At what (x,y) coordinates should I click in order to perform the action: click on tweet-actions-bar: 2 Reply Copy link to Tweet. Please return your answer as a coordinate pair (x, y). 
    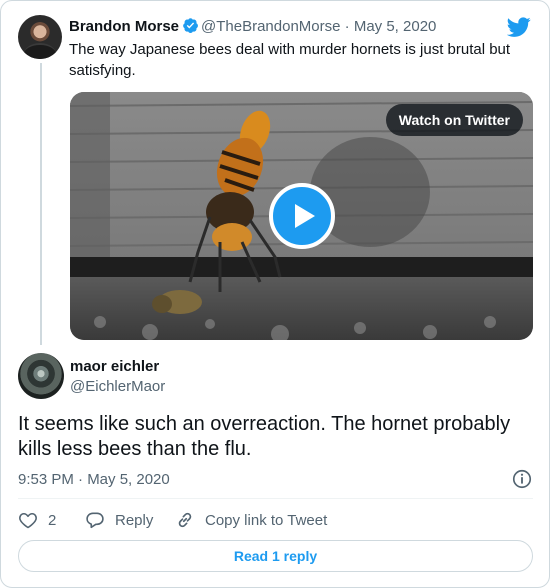
    Looking at the image, I should click on (172, 520).